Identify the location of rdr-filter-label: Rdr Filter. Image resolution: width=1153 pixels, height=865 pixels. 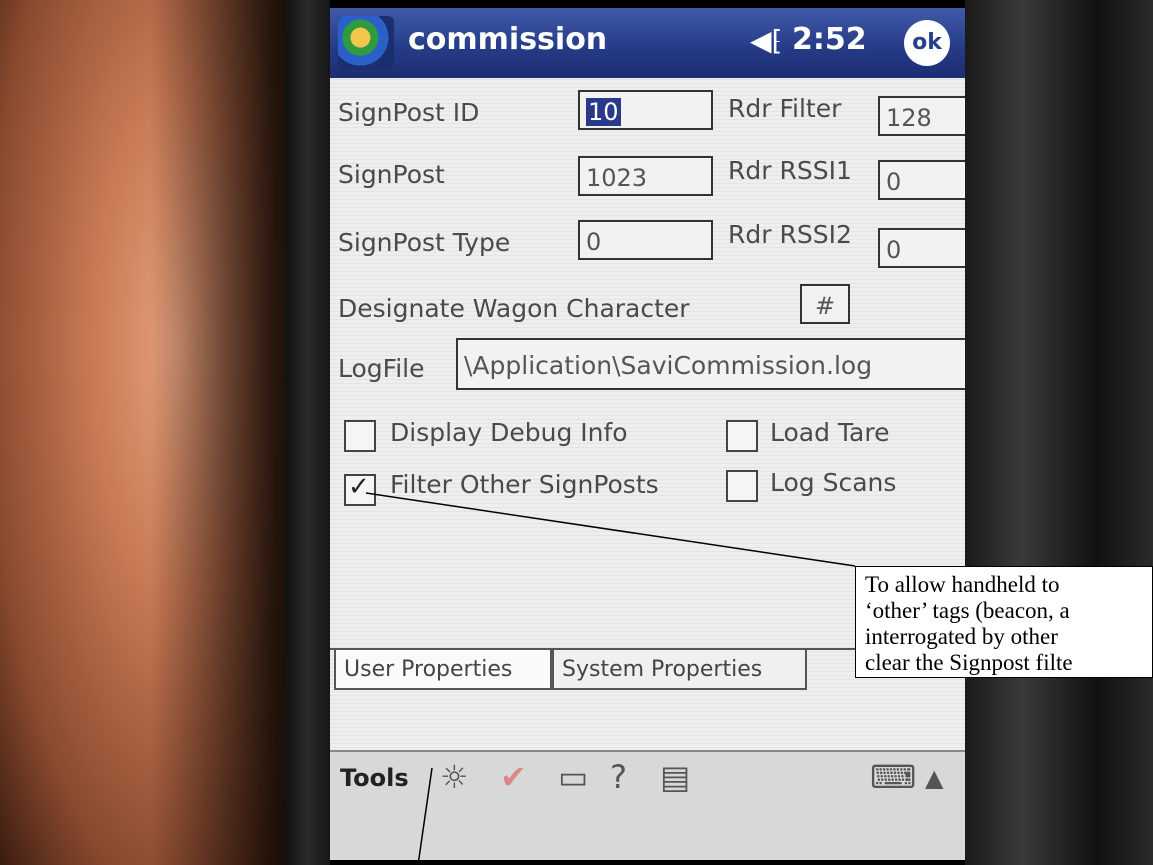
(785, 108).